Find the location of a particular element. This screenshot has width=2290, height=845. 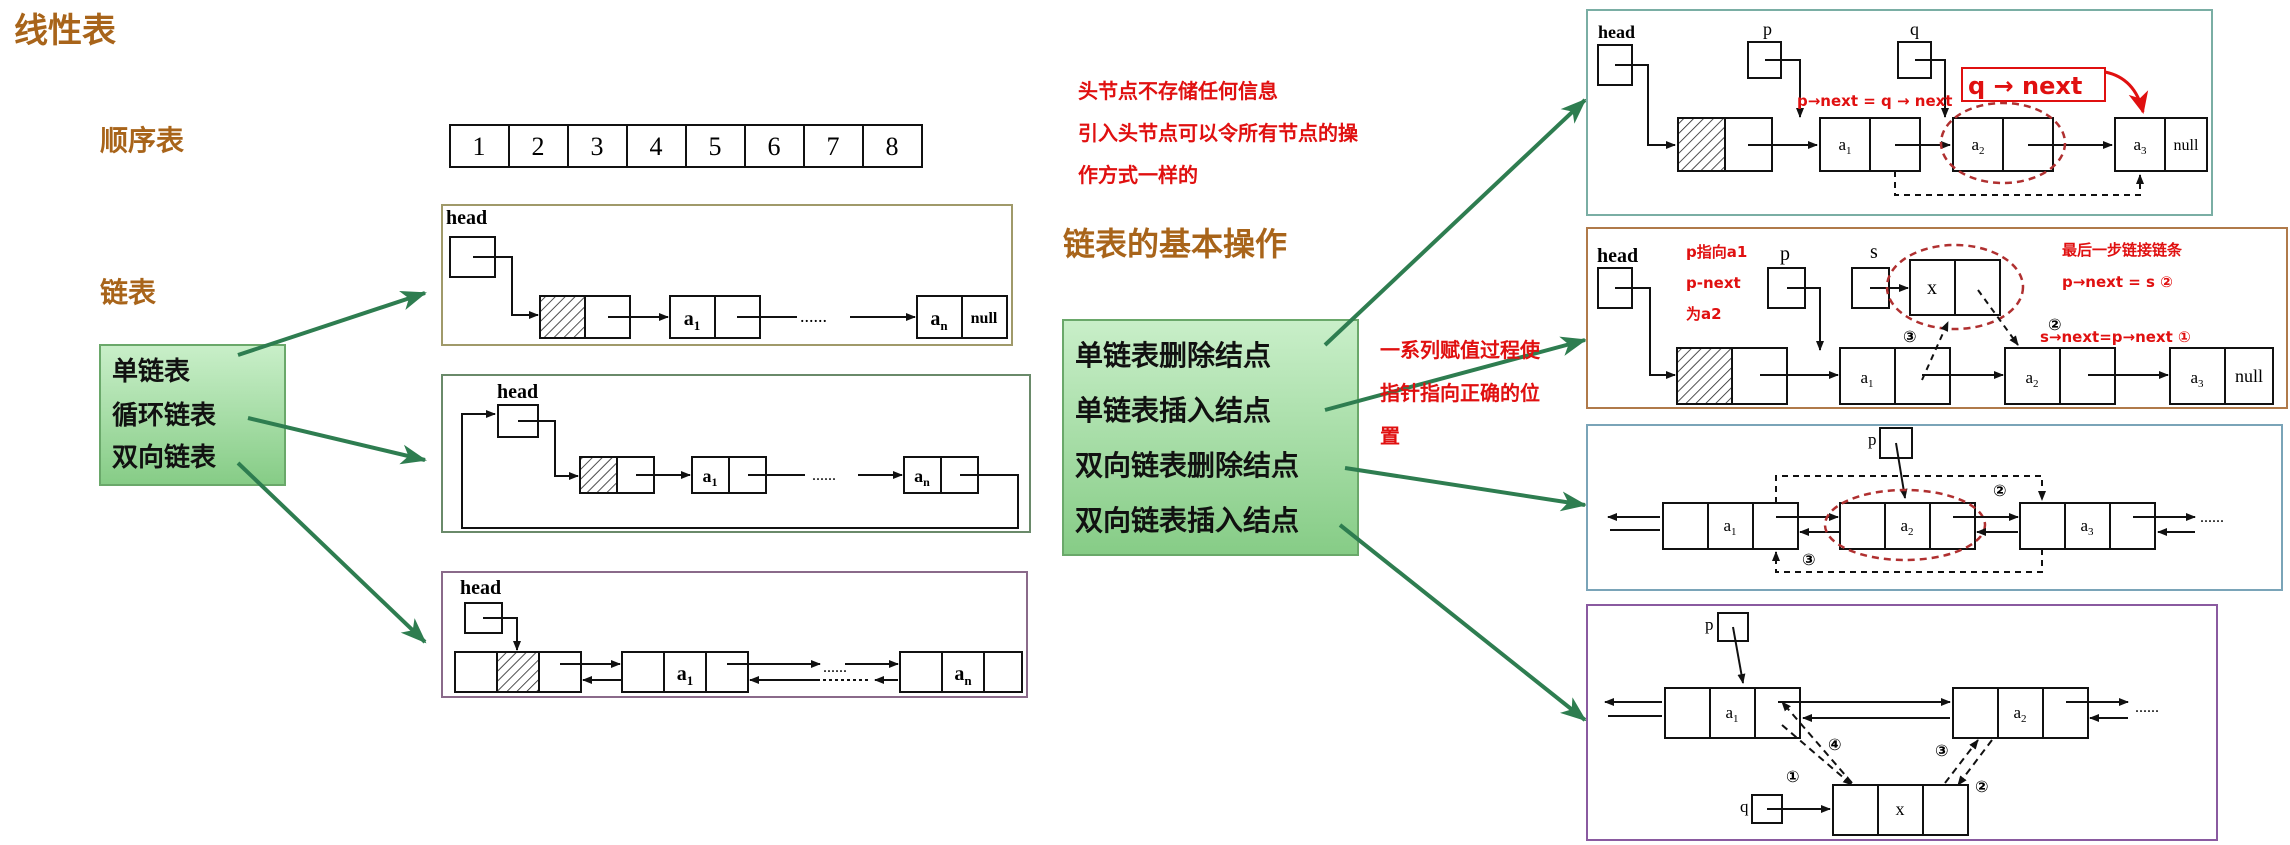

doubly-list-diagram: head a1 ...... an is located at coordinates (734, 634).